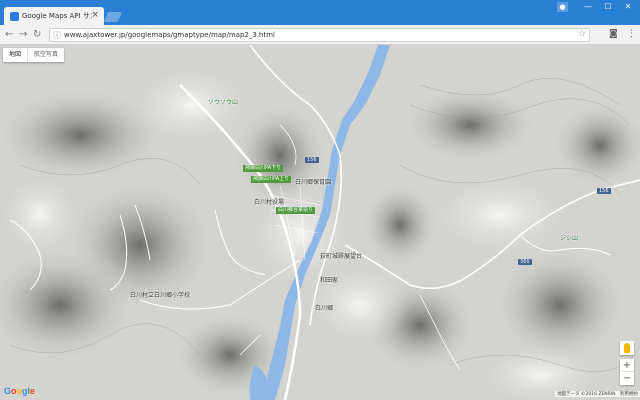 Image resolution: width=640 pixels, height=400 pixels. What do you see at coordinates (608, 7) in the screenshot?
I see `maximize-button: ☐` at bounding box center [608, 7].